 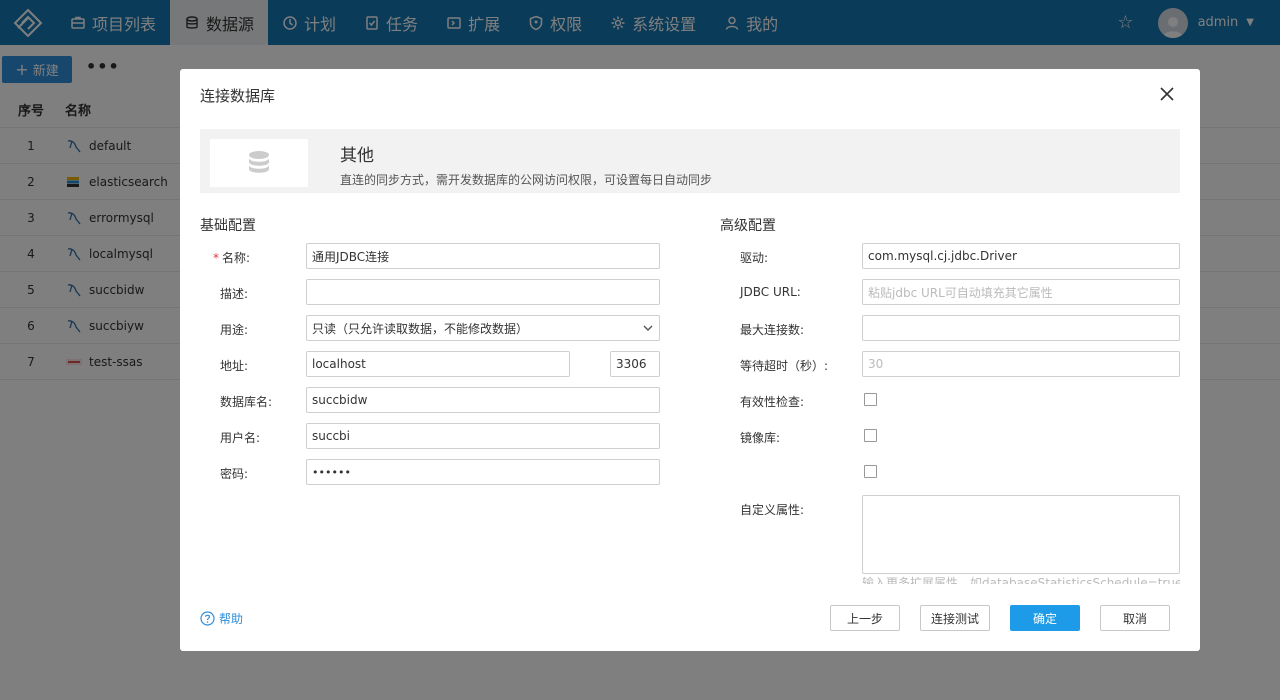 What do you see at coordinates (483, 400) in the screenshot?
I see `dbname-input: succbidw` at bounding box center [483, 400].